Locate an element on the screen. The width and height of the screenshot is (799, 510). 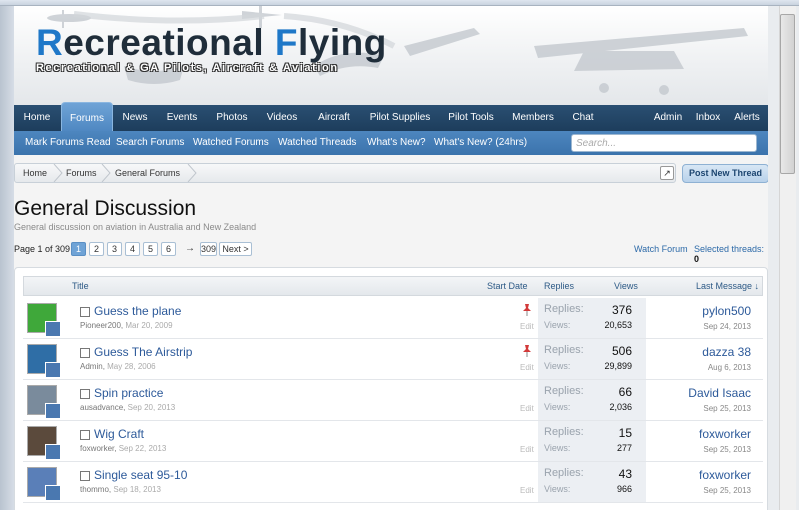
nav-chat: Chat is located at coordinates (583, 118).